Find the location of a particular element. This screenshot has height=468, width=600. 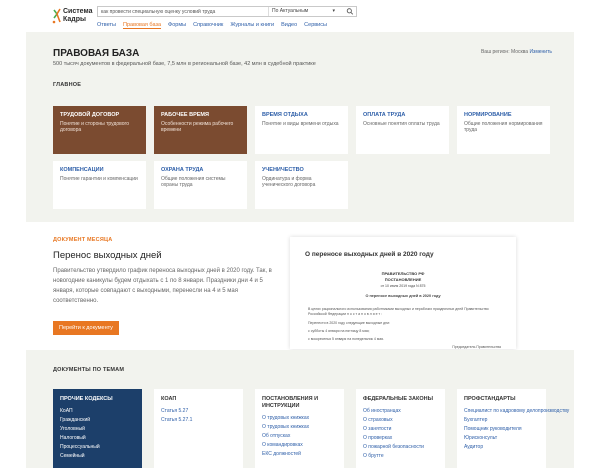

nav-item: Правовая база is located at coordinates (142, 25).